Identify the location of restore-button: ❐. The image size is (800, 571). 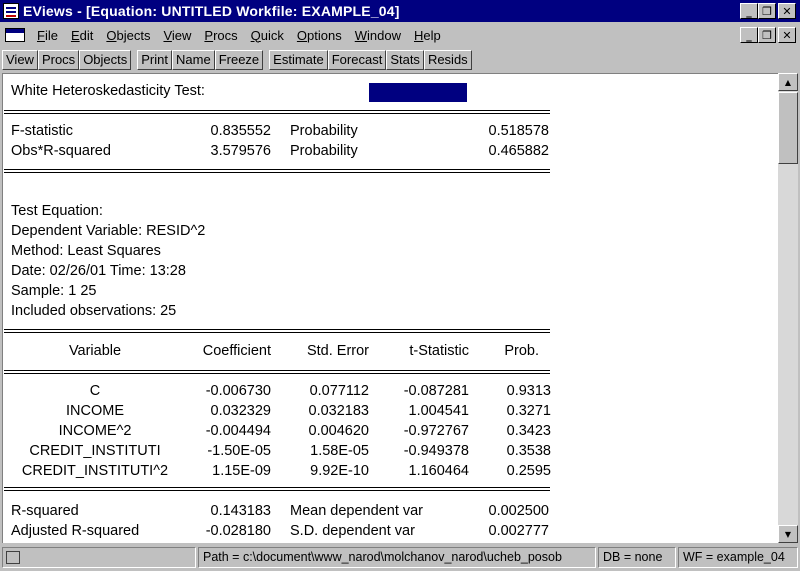
(767, 11).